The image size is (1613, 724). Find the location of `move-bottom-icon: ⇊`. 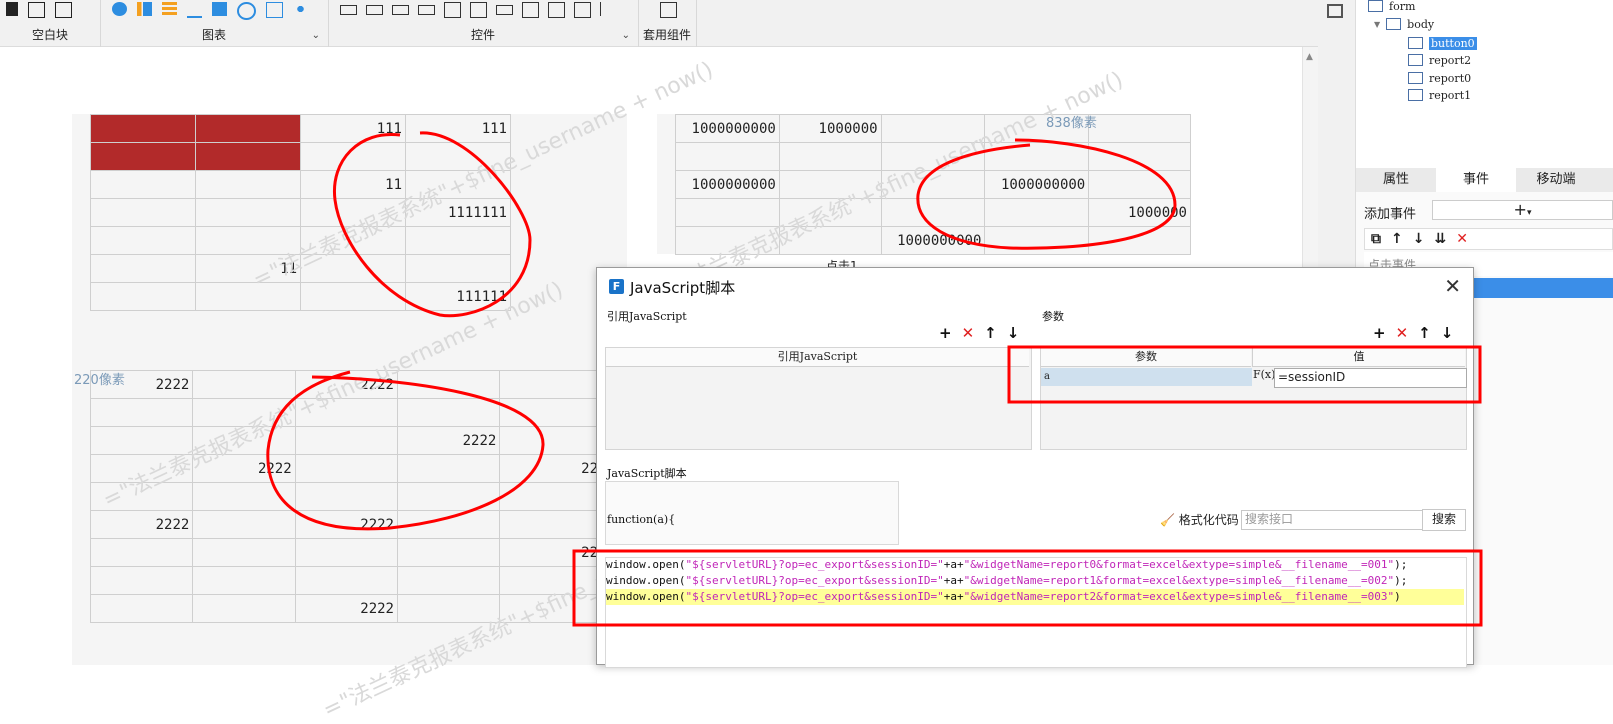

move-bottom-icon: ⇊ is located at coordinates (1440, 239).